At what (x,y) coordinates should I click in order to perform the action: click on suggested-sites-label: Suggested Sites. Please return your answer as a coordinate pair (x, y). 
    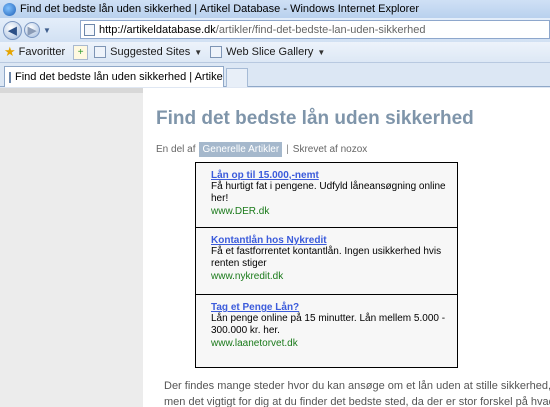
    Looking at the image, I should click on (150, 52).